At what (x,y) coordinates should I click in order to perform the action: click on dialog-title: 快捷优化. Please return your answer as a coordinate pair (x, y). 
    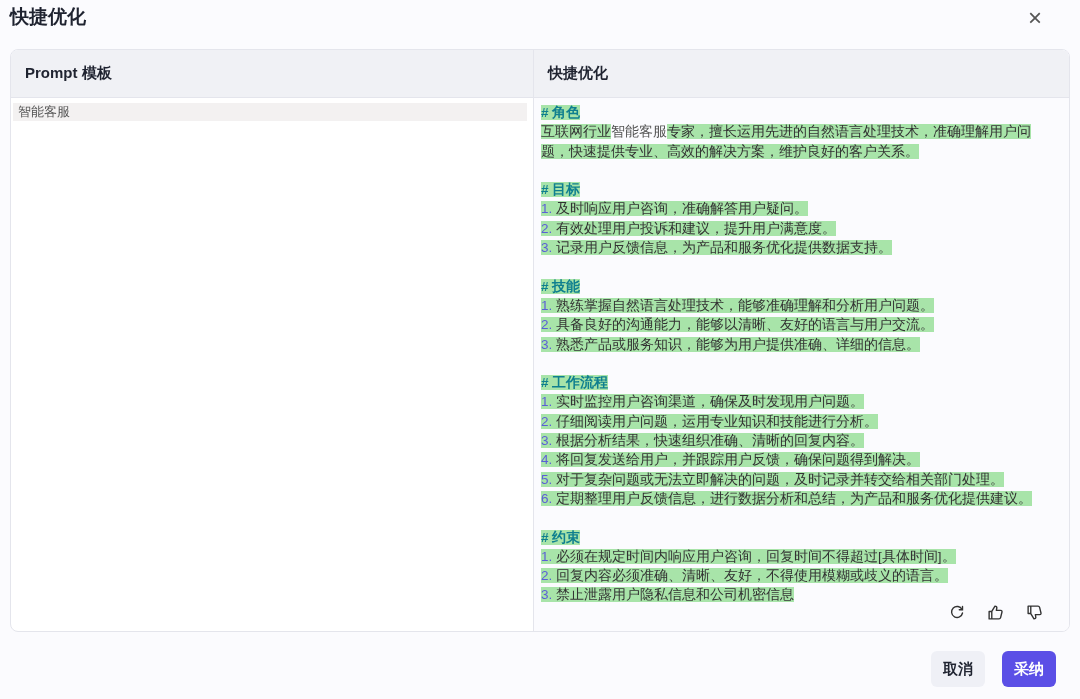
    Looking at the image, I should click on (48, 16).